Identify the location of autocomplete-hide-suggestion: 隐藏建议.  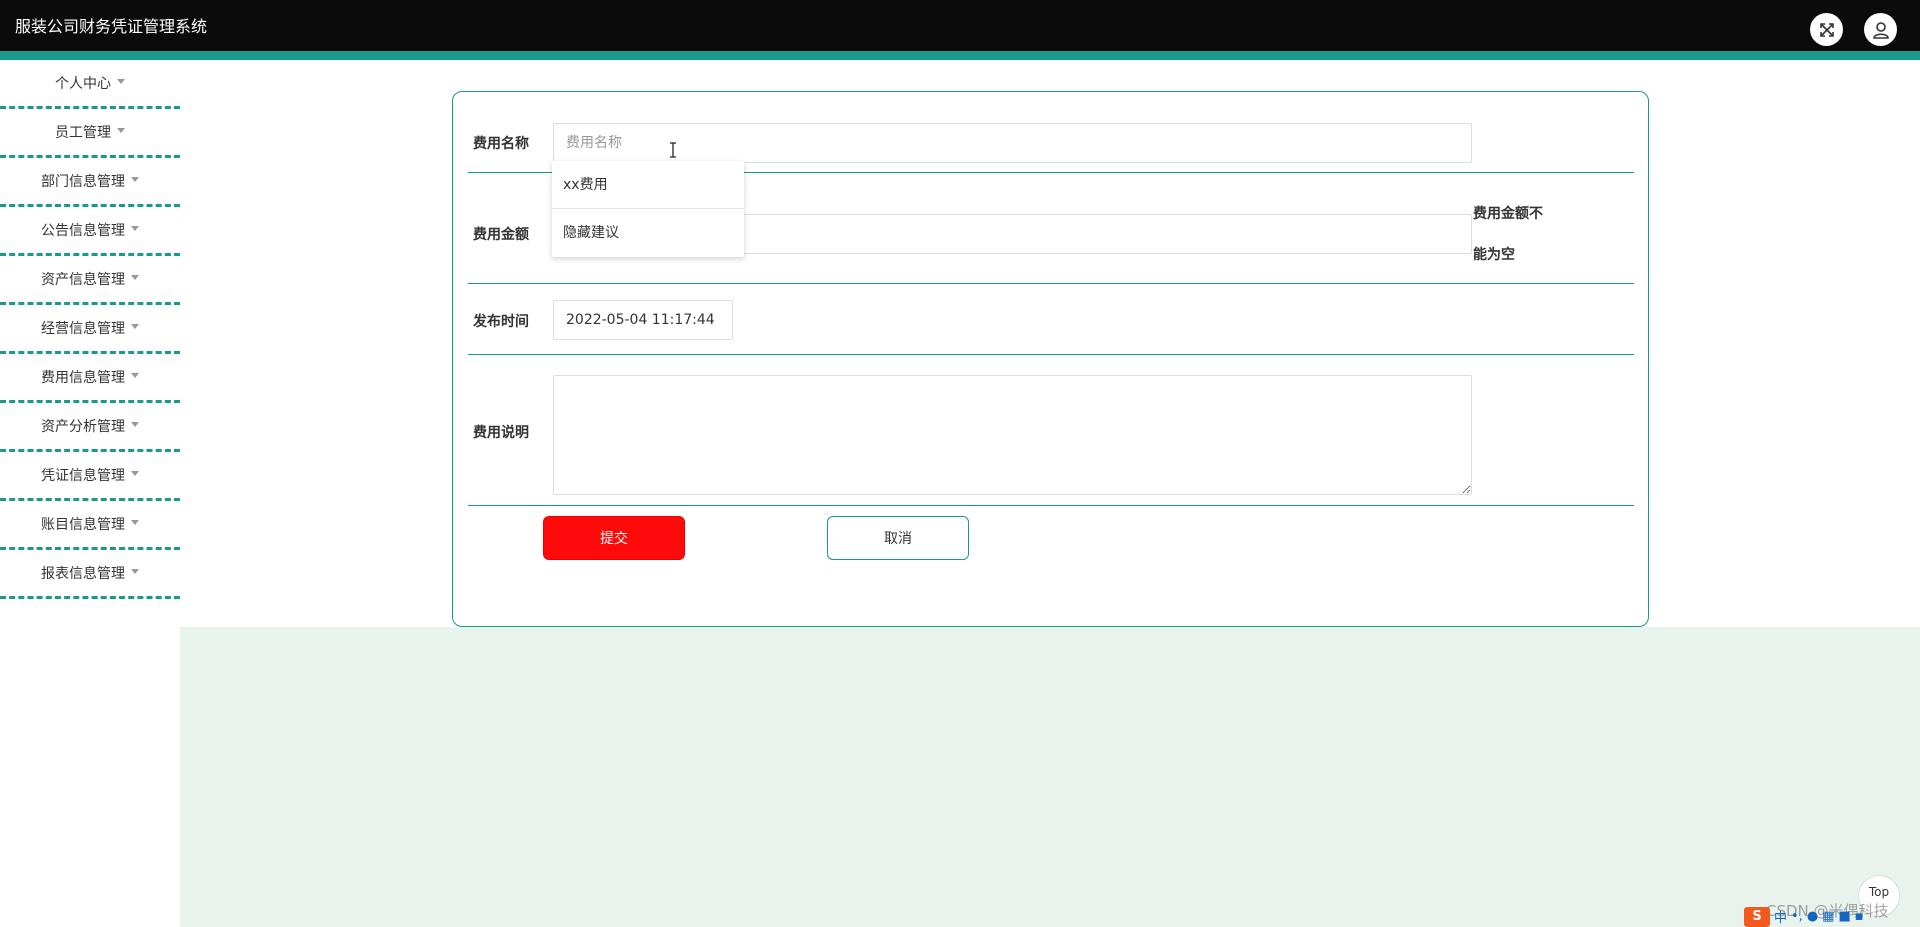
(648, 233).